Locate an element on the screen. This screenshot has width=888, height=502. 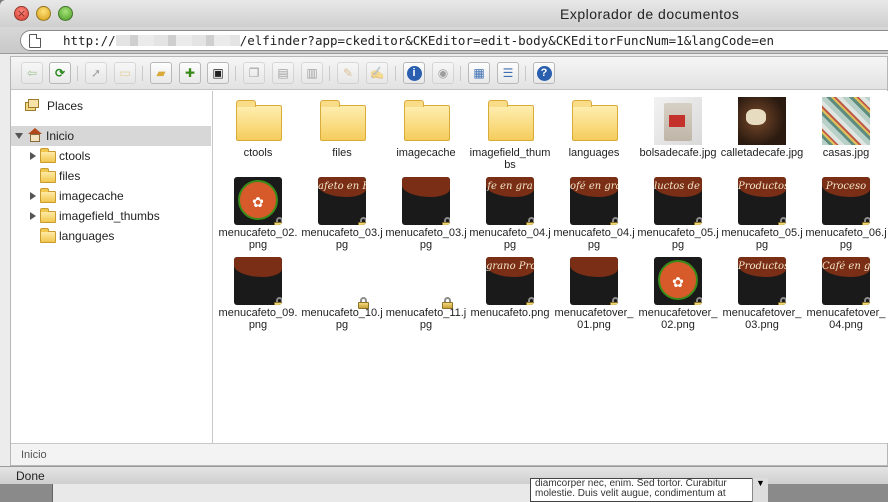
file-item: ✿ menucafeto_02.png is located at coordinates (258, 213).